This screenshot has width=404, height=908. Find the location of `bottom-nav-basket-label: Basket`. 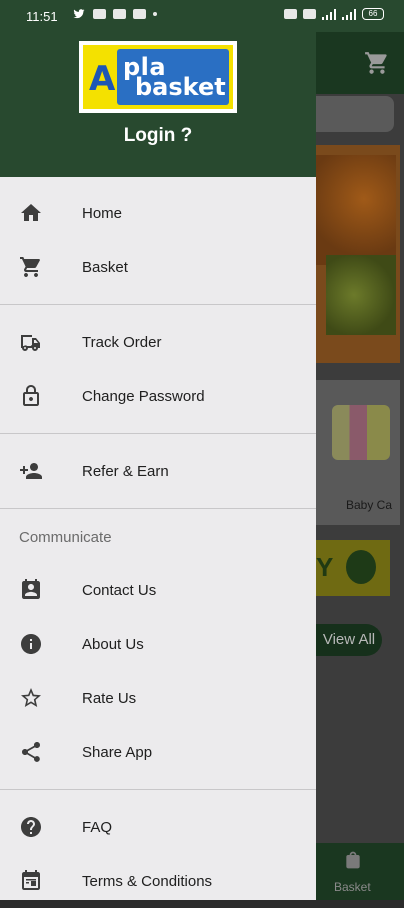

bottom-nav-basket-label: Basket is located at coordinates (352, 887).